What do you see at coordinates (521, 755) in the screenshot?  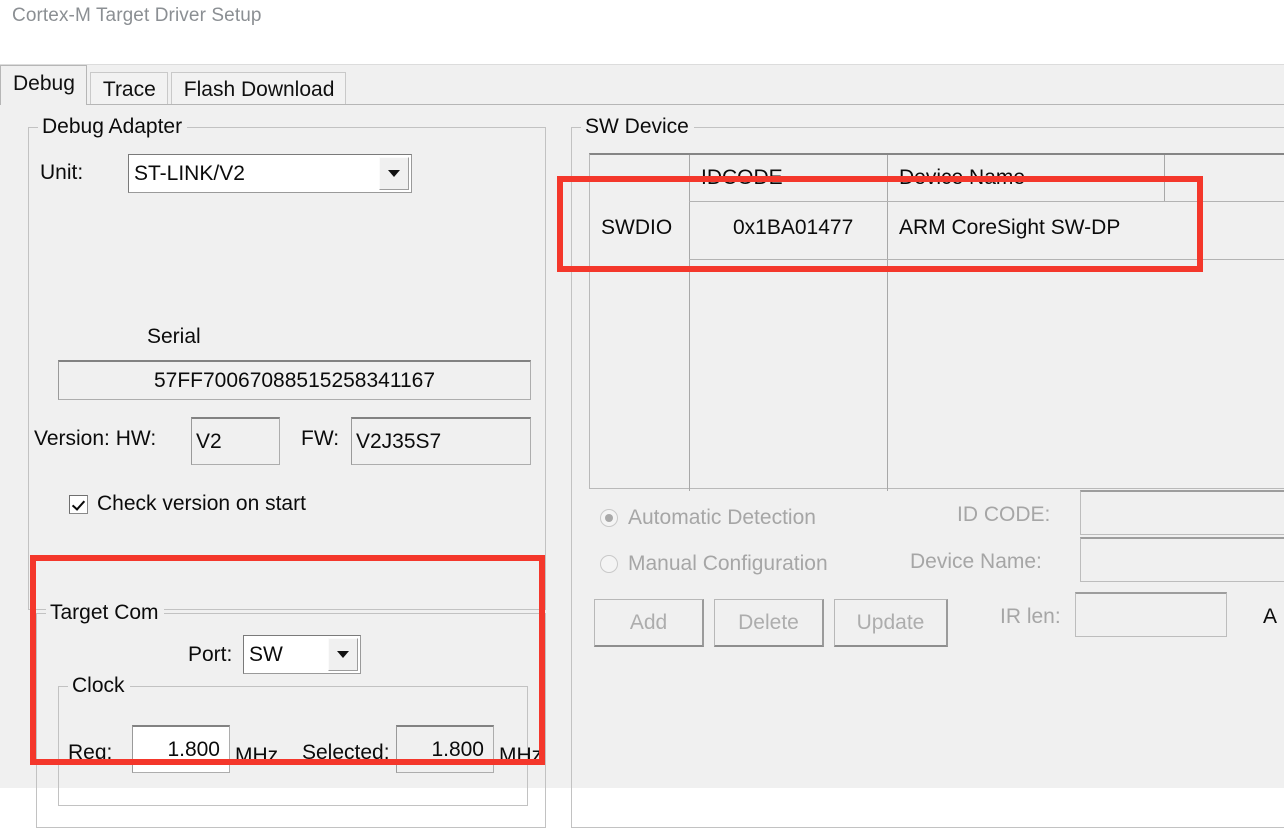 I see `selected-unit-label: MHz` at bounding box center [521, 755].